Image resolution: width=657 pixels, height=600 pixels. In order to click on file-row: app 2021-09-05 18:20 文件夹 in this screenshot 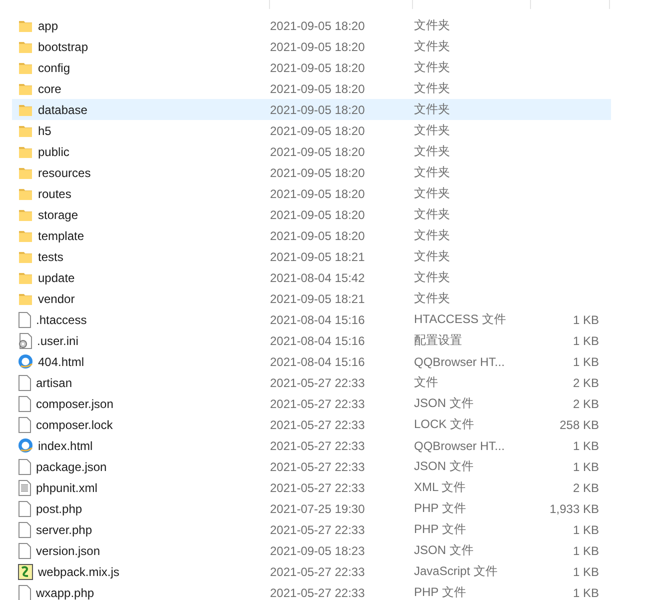, I will do `click(311, 25)`.